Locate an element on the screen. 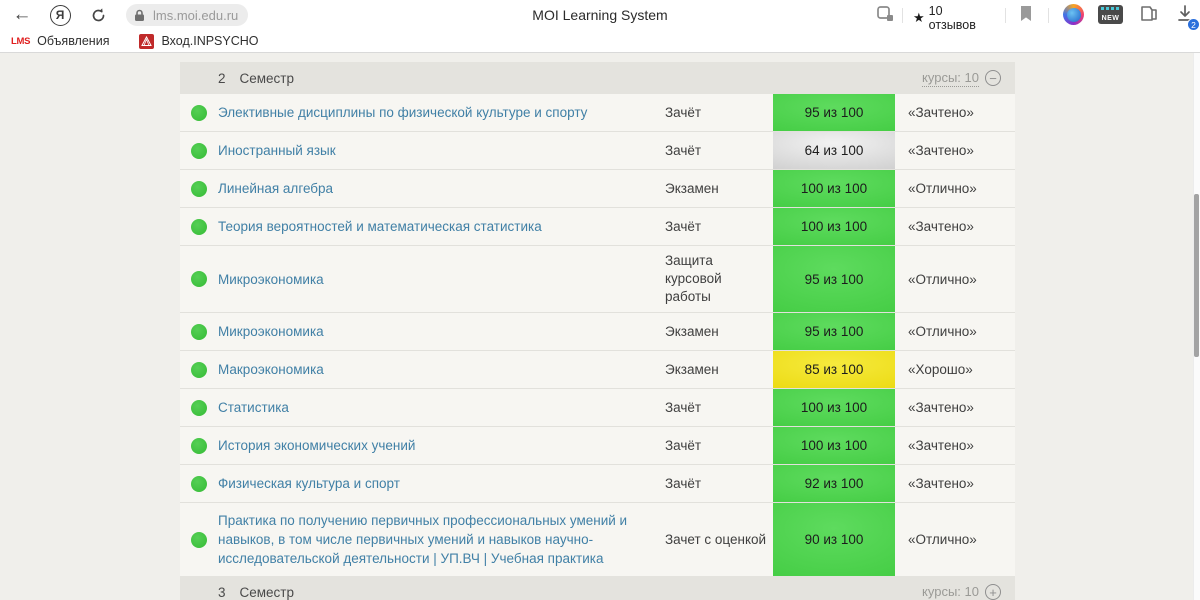 This screenshot has height=600, width=1200. bookmark-announcements: LMS Объявления is located at coordinates (60, 41).